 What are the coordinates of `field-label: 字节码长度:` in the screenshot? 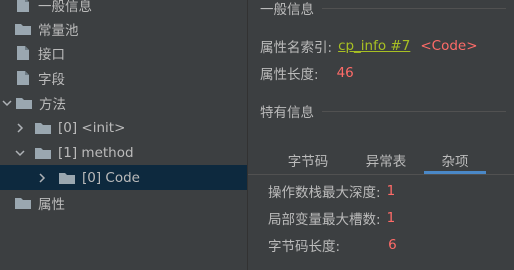 It's located at (304, 247).